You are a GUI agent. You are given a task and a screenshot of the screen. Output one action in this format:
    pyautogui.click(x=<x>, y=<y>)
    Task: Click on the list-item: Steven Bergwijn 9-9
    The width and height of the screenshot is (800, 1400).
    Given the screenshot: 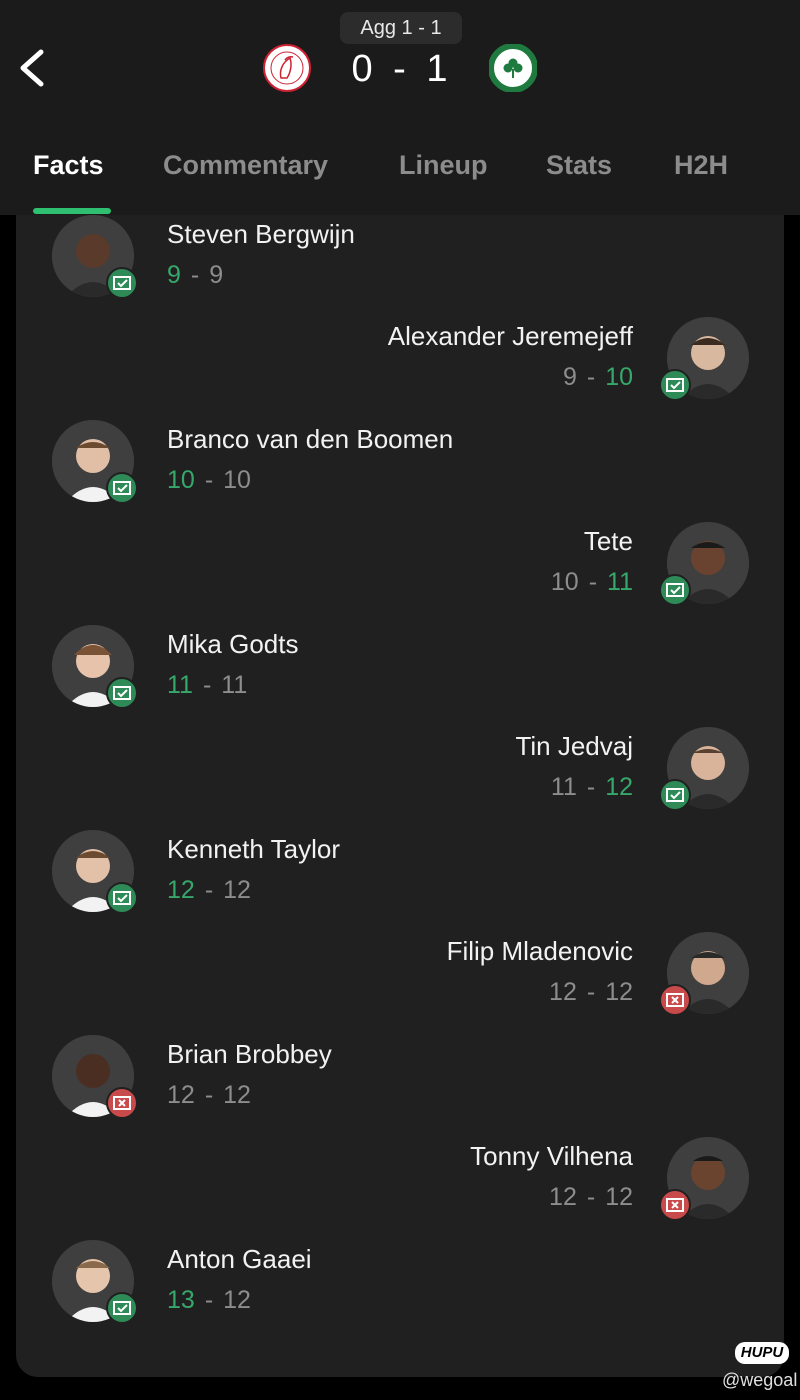 What is the action you would take?
    pyautogui.click(x=400, y=270)
    